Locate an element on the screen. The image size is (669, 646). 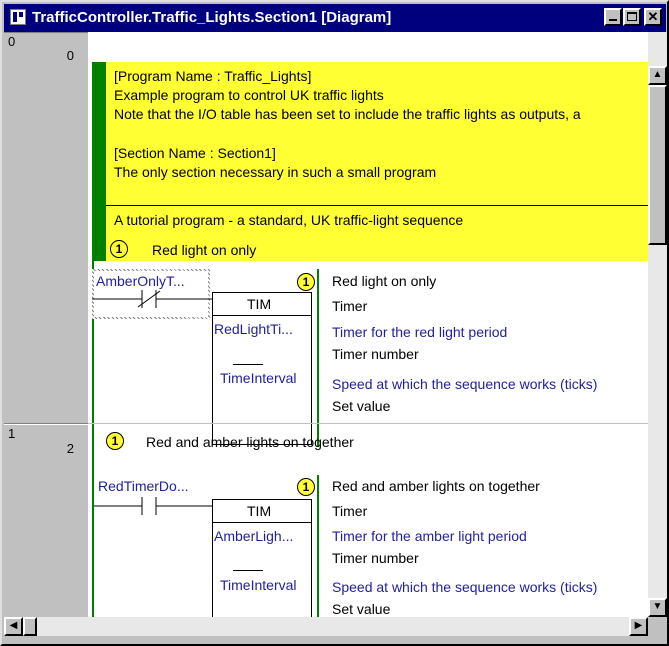
rung-separator is located at coordinates (368, 423).